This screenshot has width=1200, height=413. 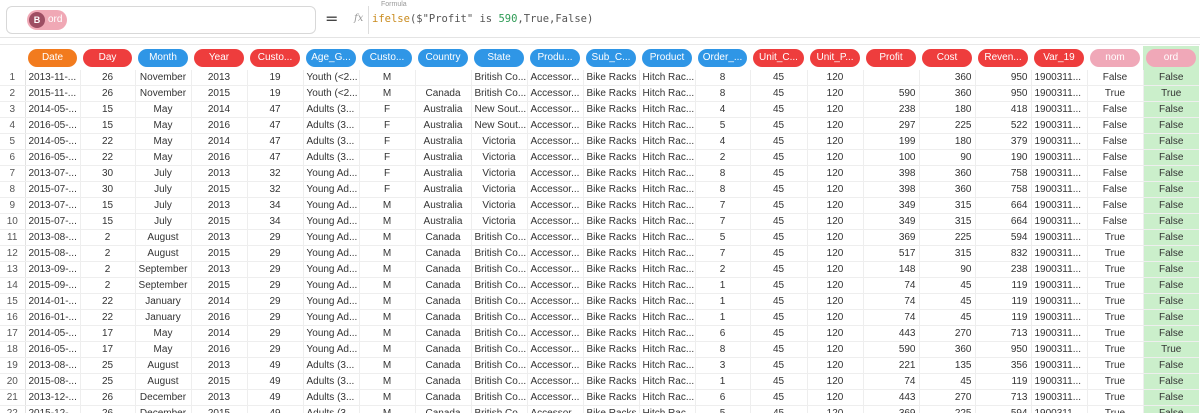 I want to click on table-cell: 758, so click(x=1003, y=173).